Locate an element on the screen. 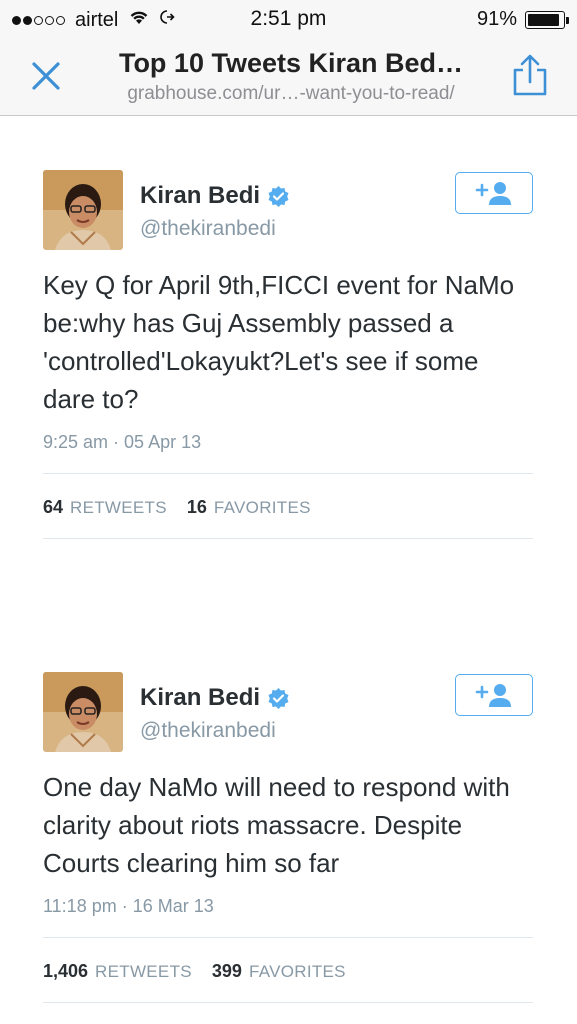 The image size is (577, 1024). tweet-timestamp: 11:18 pm · 16 Mar 13 is located at coordinates (128, 906).